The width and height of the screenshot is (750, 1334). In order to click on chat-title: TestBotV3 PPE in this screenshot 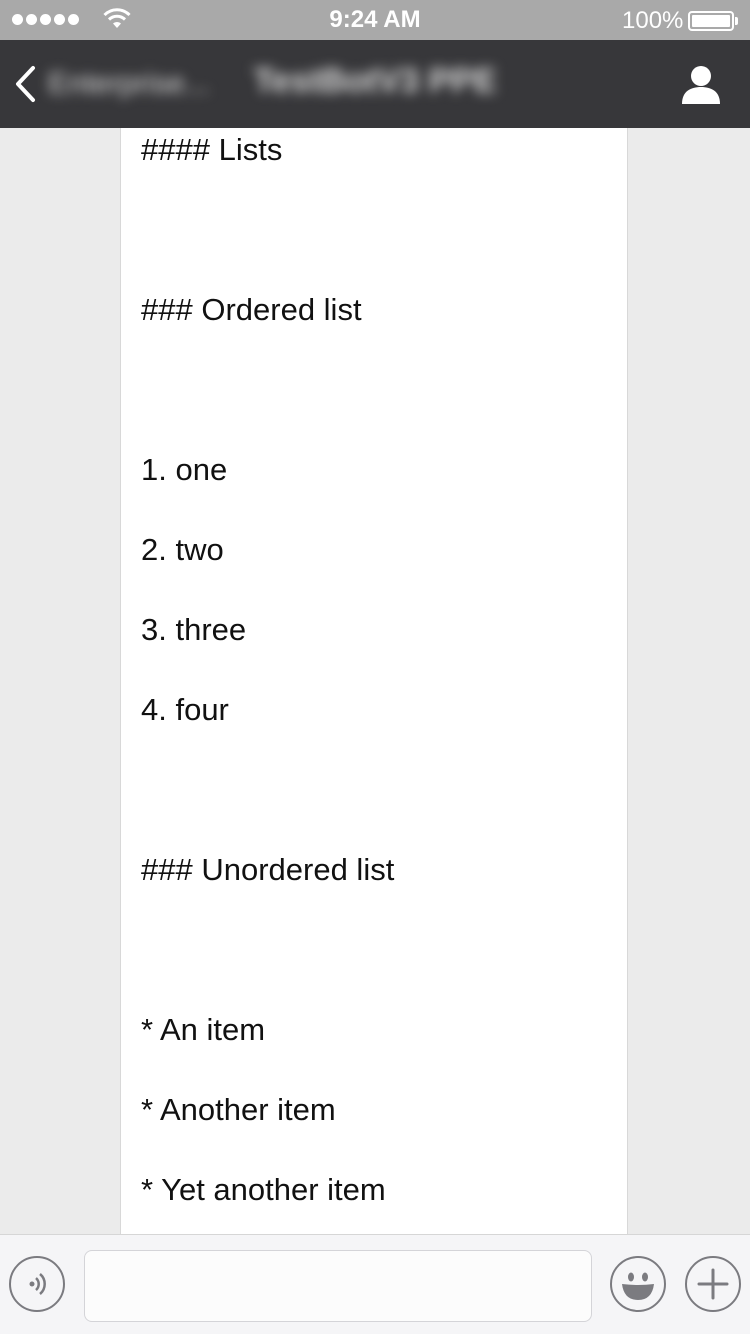, I will do `click(375, 81)`.